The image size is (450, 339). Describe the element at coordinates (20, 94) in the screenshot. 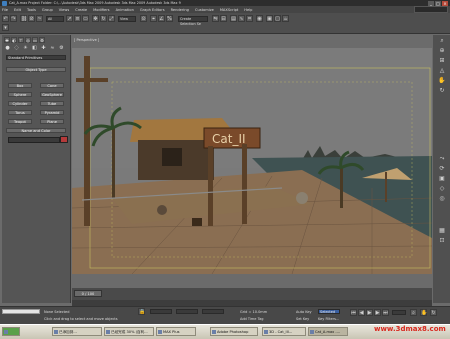

I see `sphere-button: Sphere` at that location.